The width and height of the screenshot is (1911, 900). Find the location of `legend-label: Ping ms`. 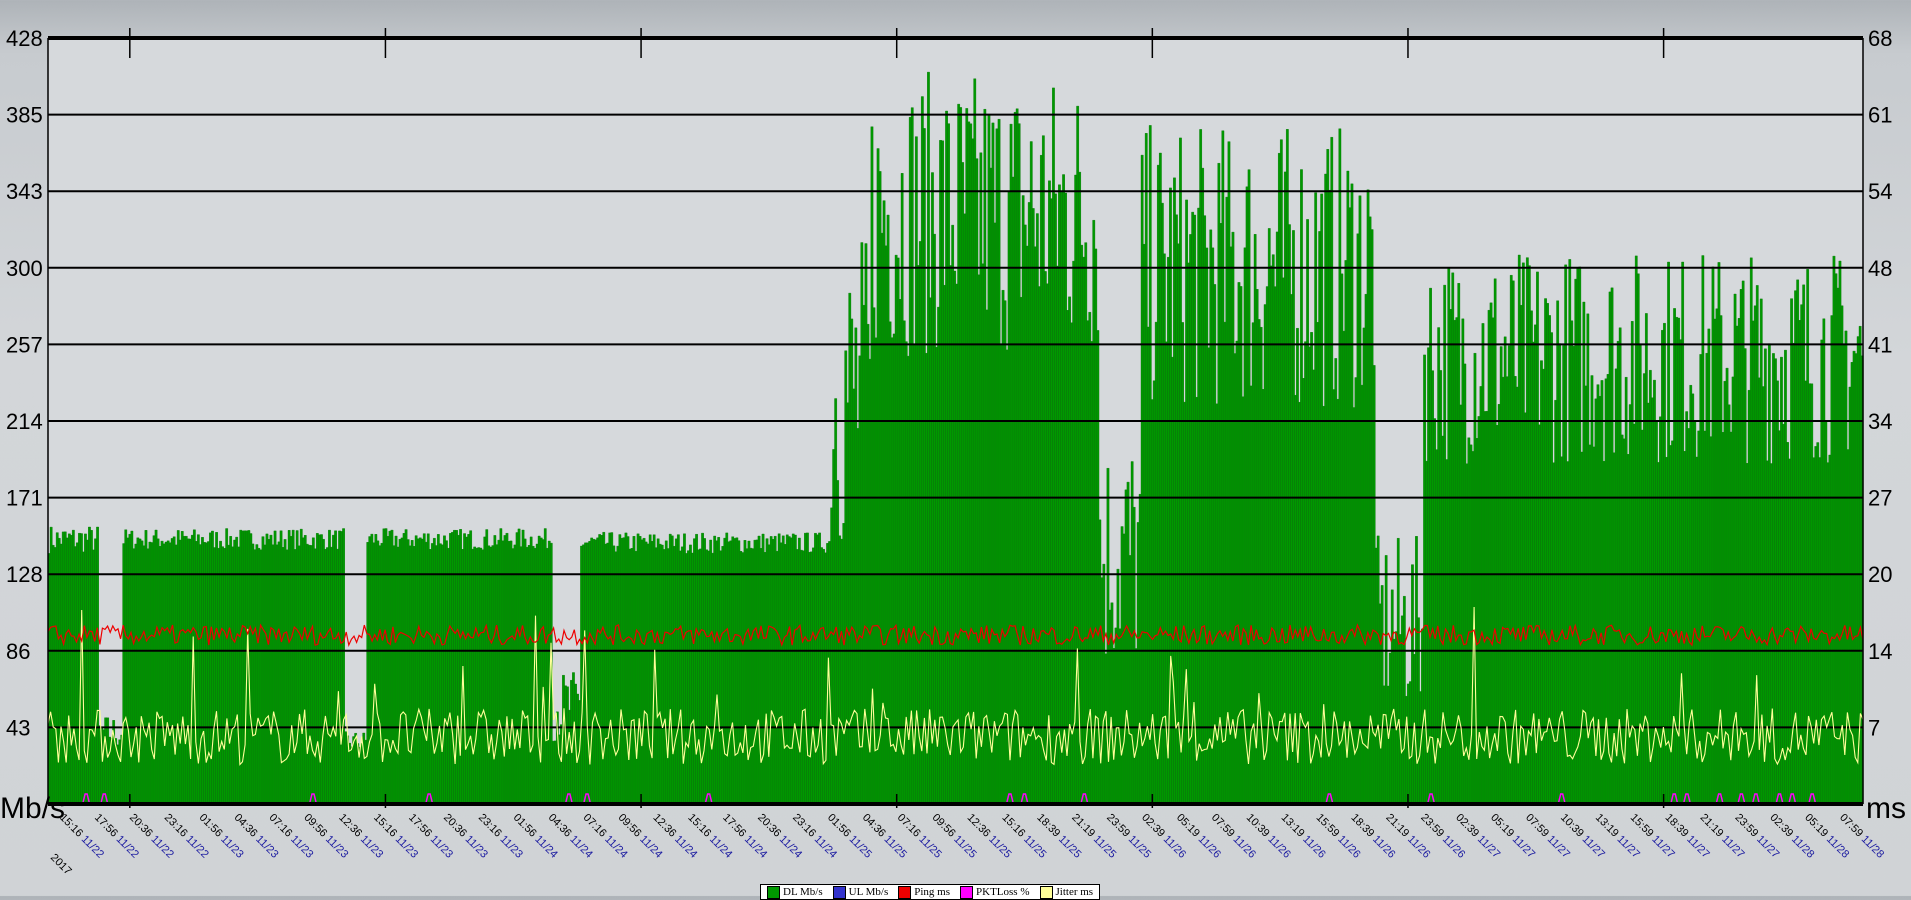

legend-label: Ping ms is located at coordinates (932, 892).